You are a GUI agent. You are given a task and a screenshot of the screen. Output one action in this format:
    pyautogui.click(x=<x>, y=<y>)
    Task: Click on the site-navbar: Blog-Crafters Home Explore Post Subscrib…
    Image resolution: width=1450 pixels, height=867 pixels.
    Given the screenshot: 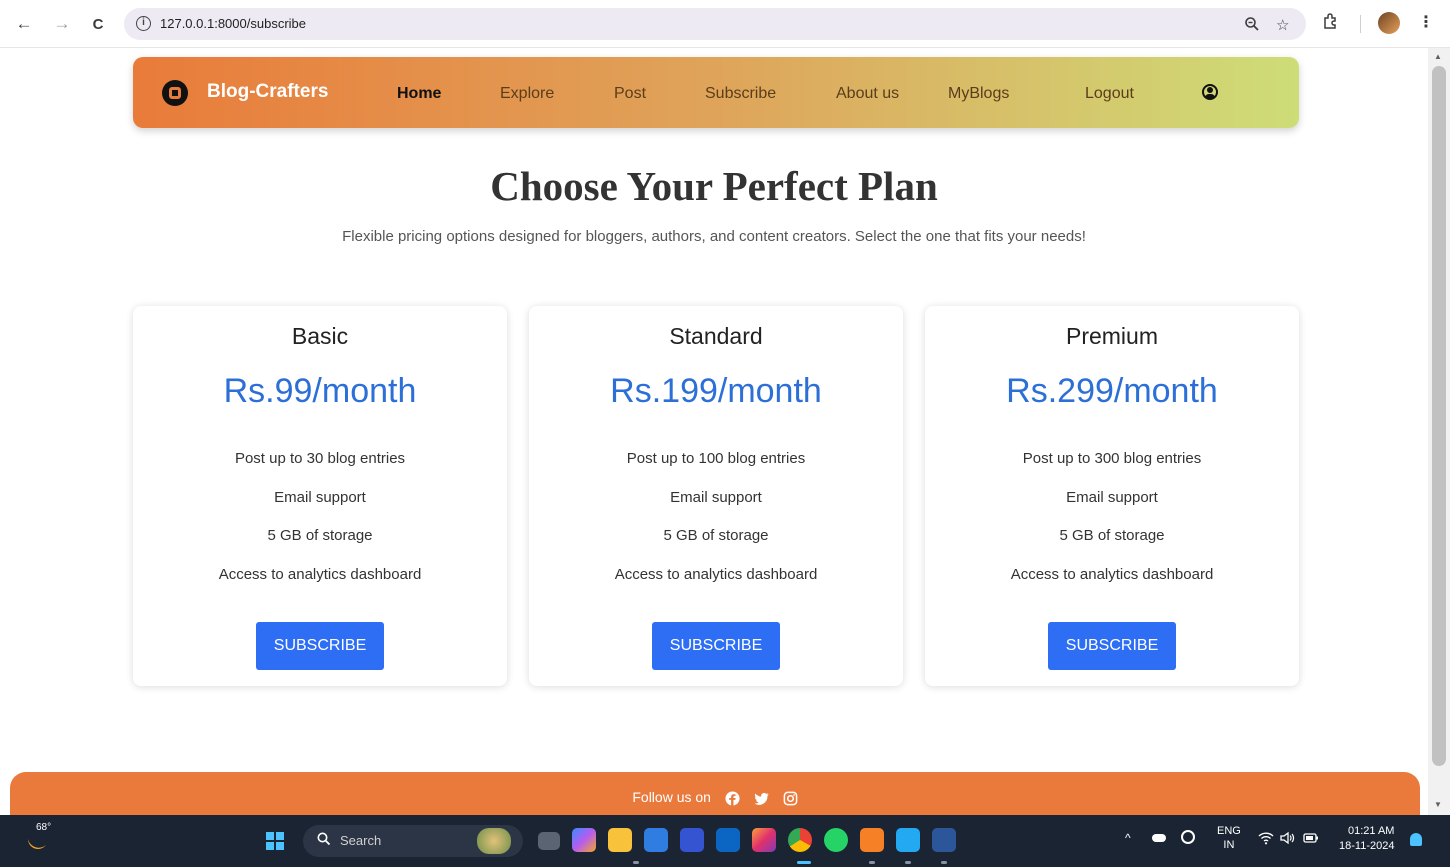 What is the action you would take?
    pyautogui.click(x=716, y=92)
    